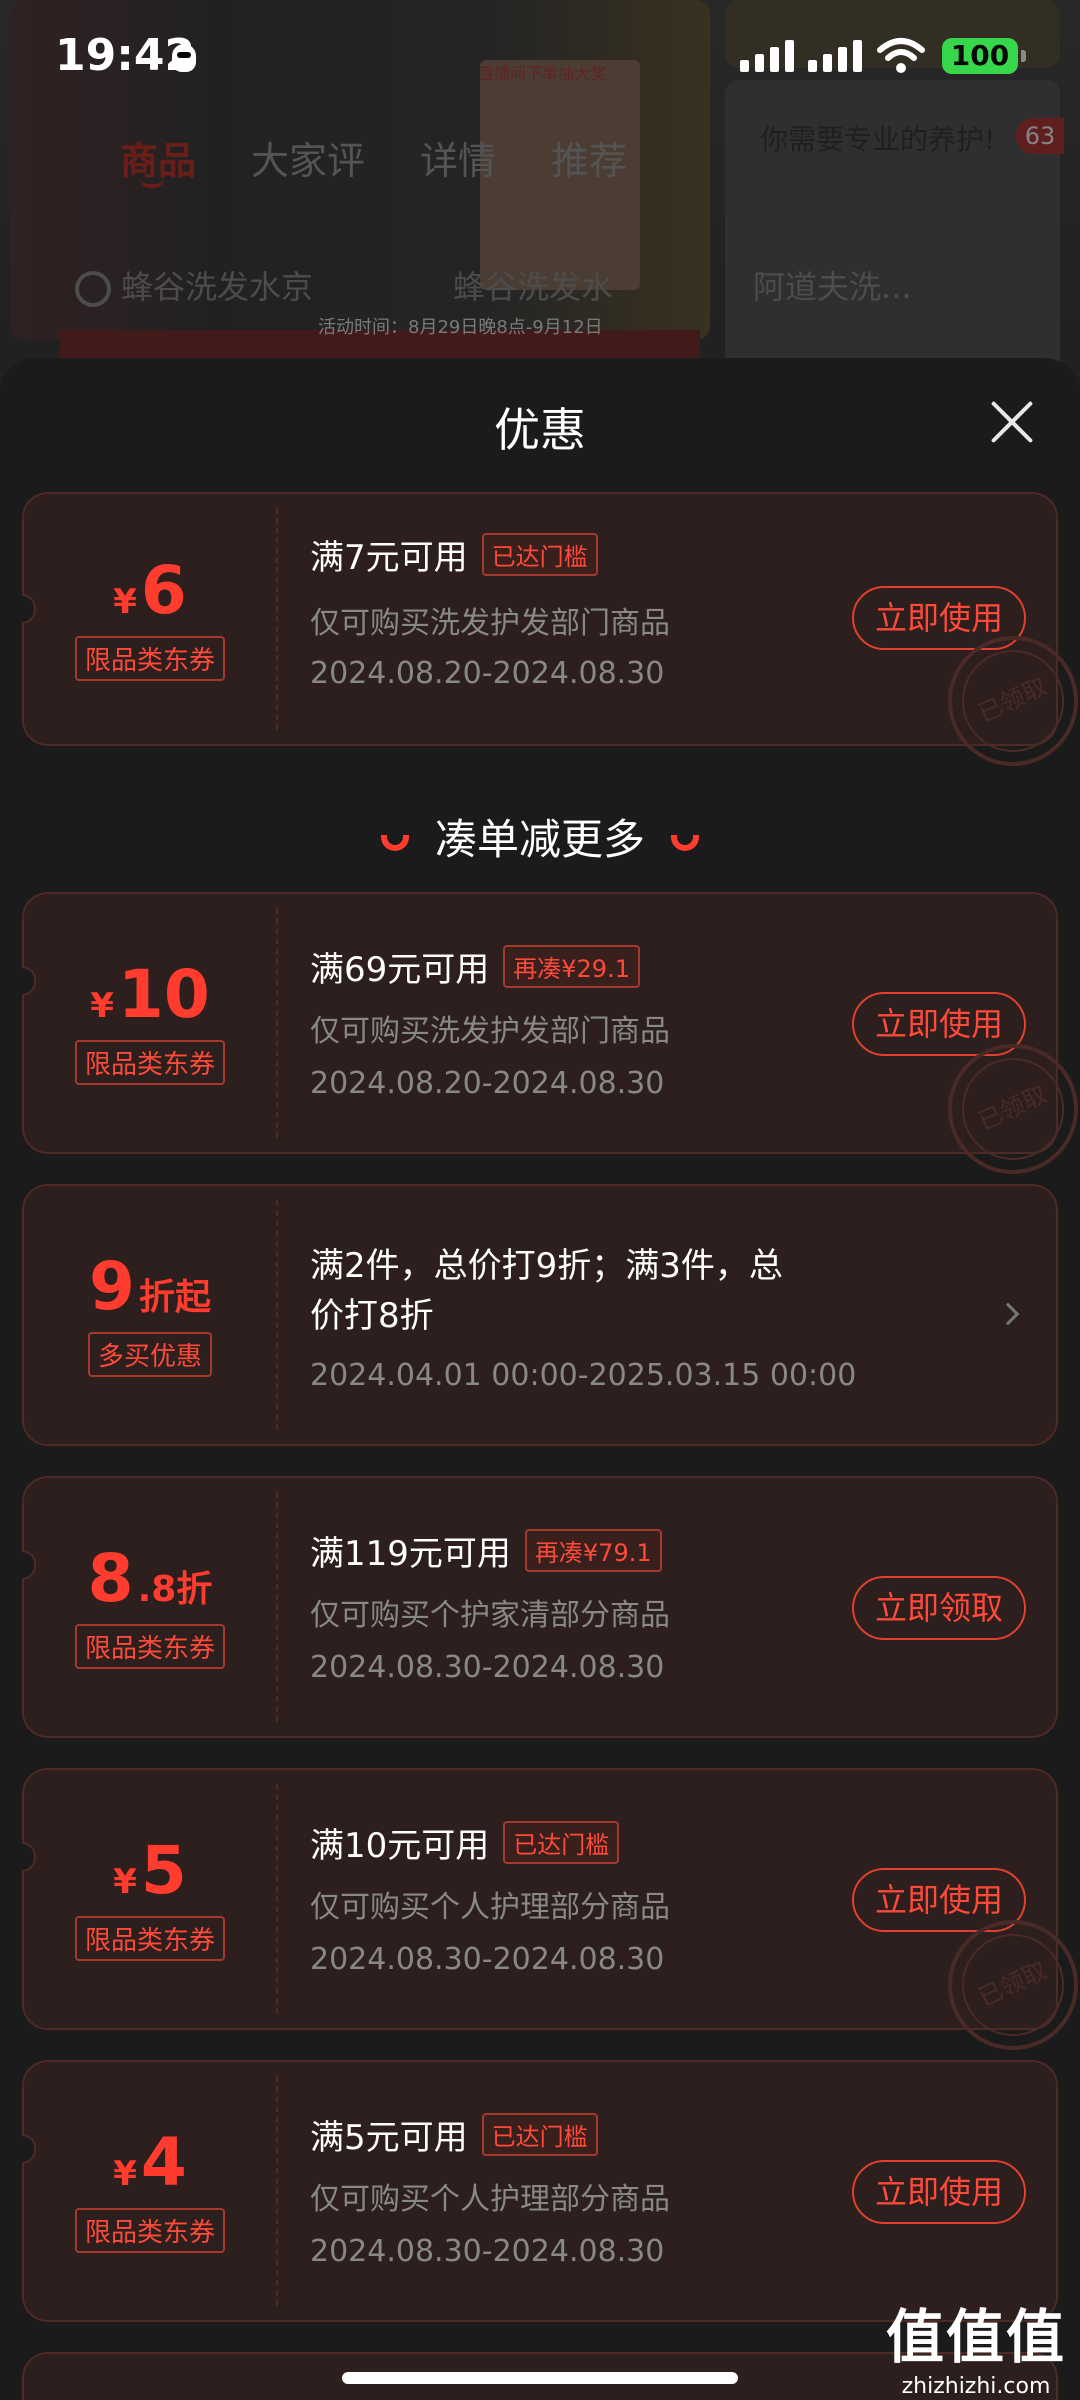  I want to click on discount-validity: 2024.04.01 00:00-2025.03.15 00:00, so click(583, 1375).